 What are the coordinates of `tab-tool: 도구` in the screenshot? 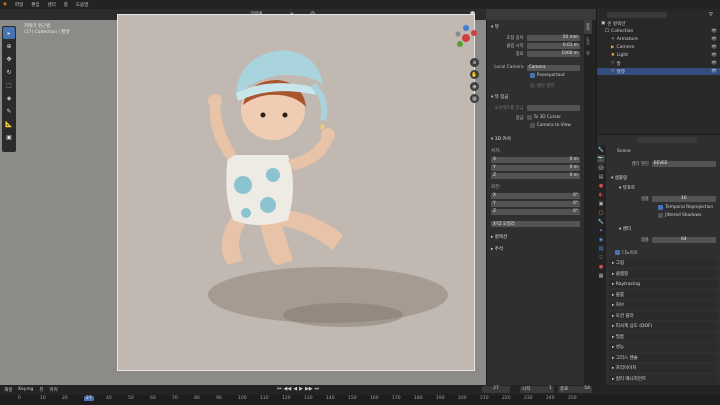 It's located at (588, 41).